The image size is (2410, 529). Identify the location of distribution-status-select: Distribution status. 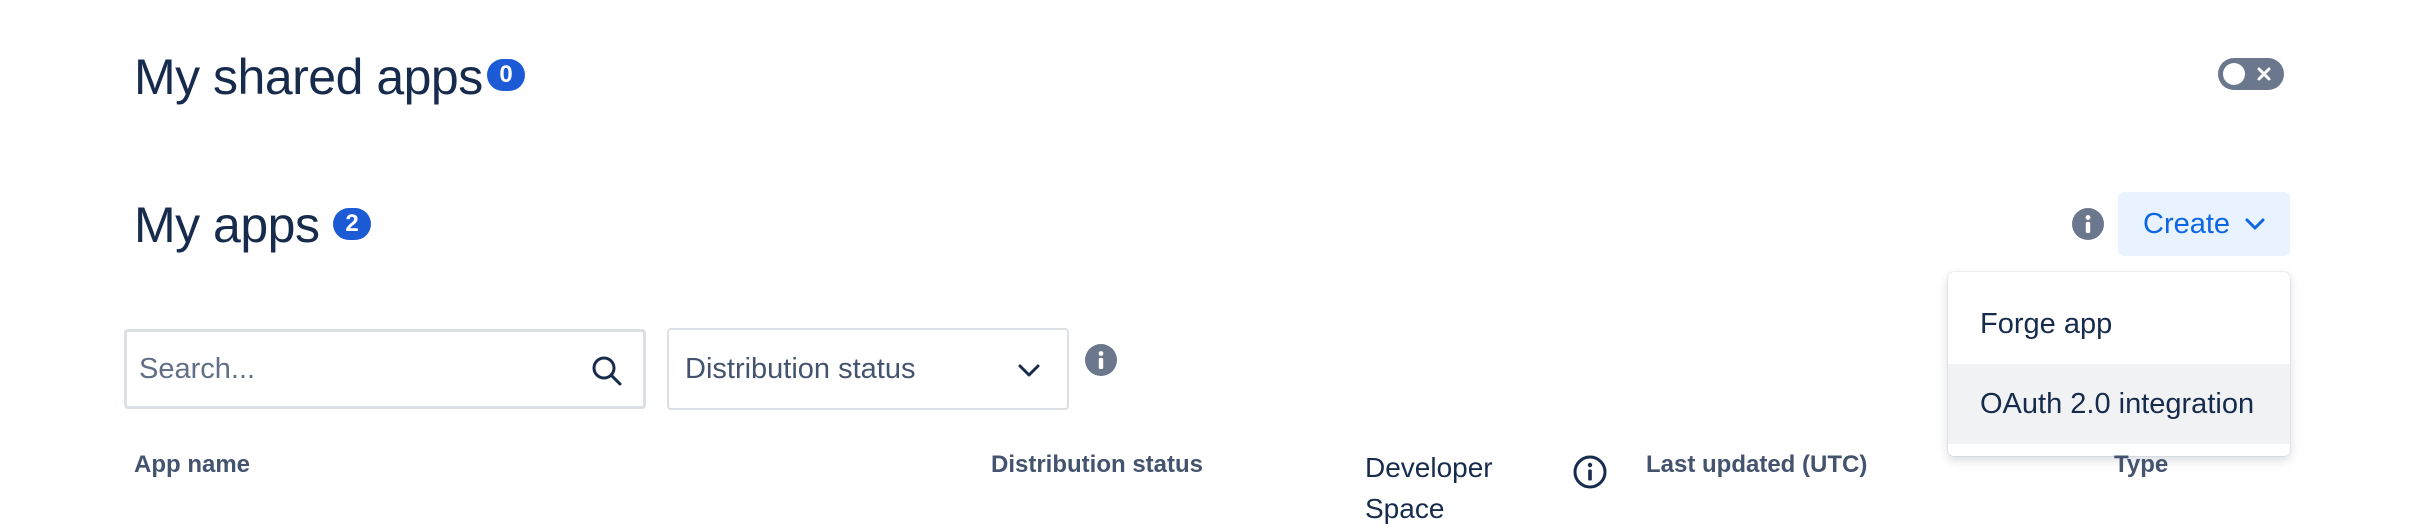
(868, 369).